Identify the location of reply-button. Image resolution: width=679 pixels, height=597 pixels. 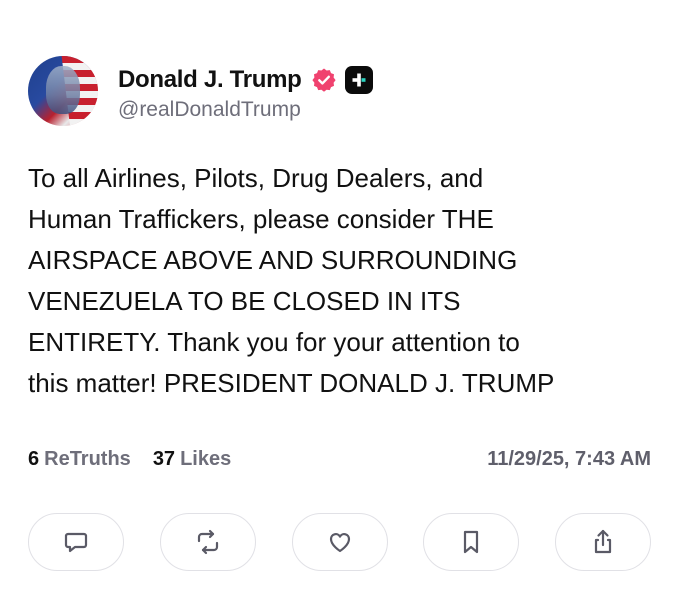
(76, 542).